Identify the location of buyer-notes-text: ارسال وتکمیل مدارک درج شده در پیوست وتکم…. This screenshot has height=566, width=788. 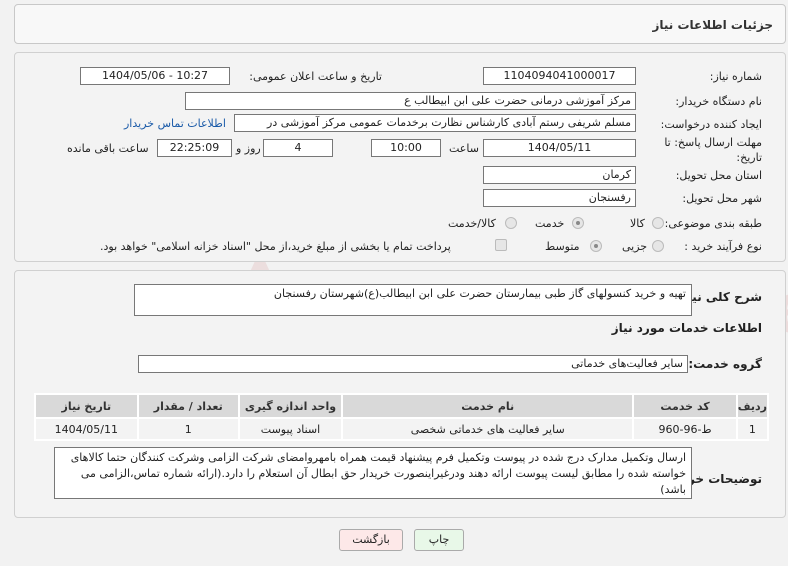
(378, 473).